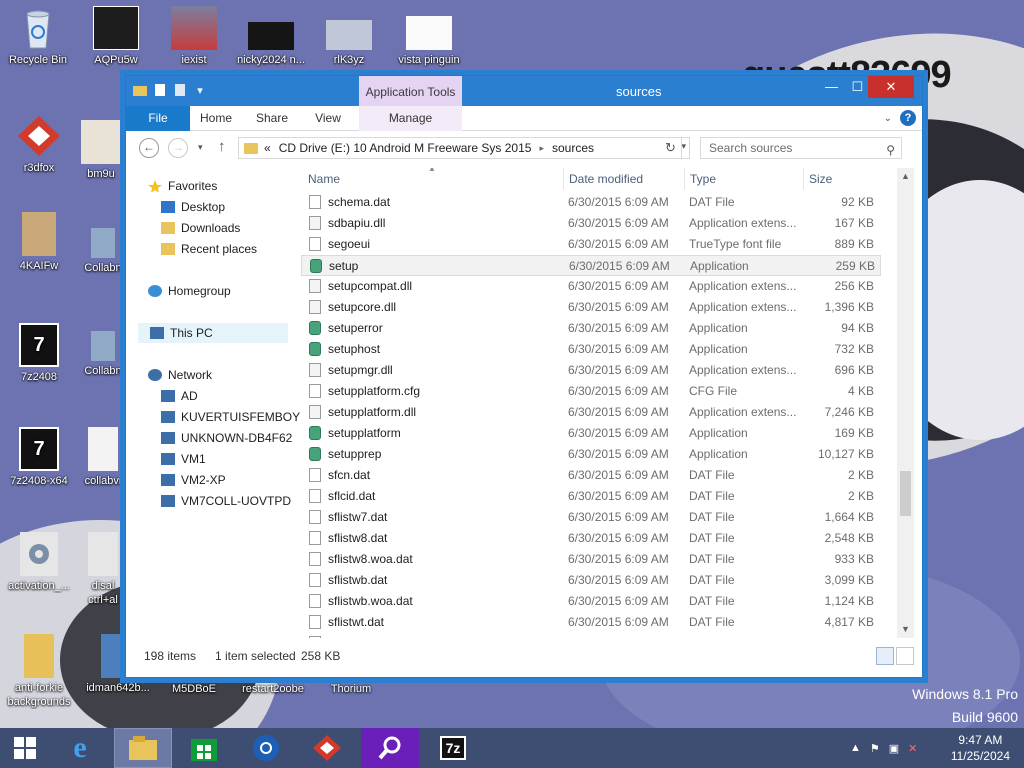  I want to click on file-row: sfcn.dat 6/30/2015 6:09 AM DAT File 2 KB, so click(591, 475).